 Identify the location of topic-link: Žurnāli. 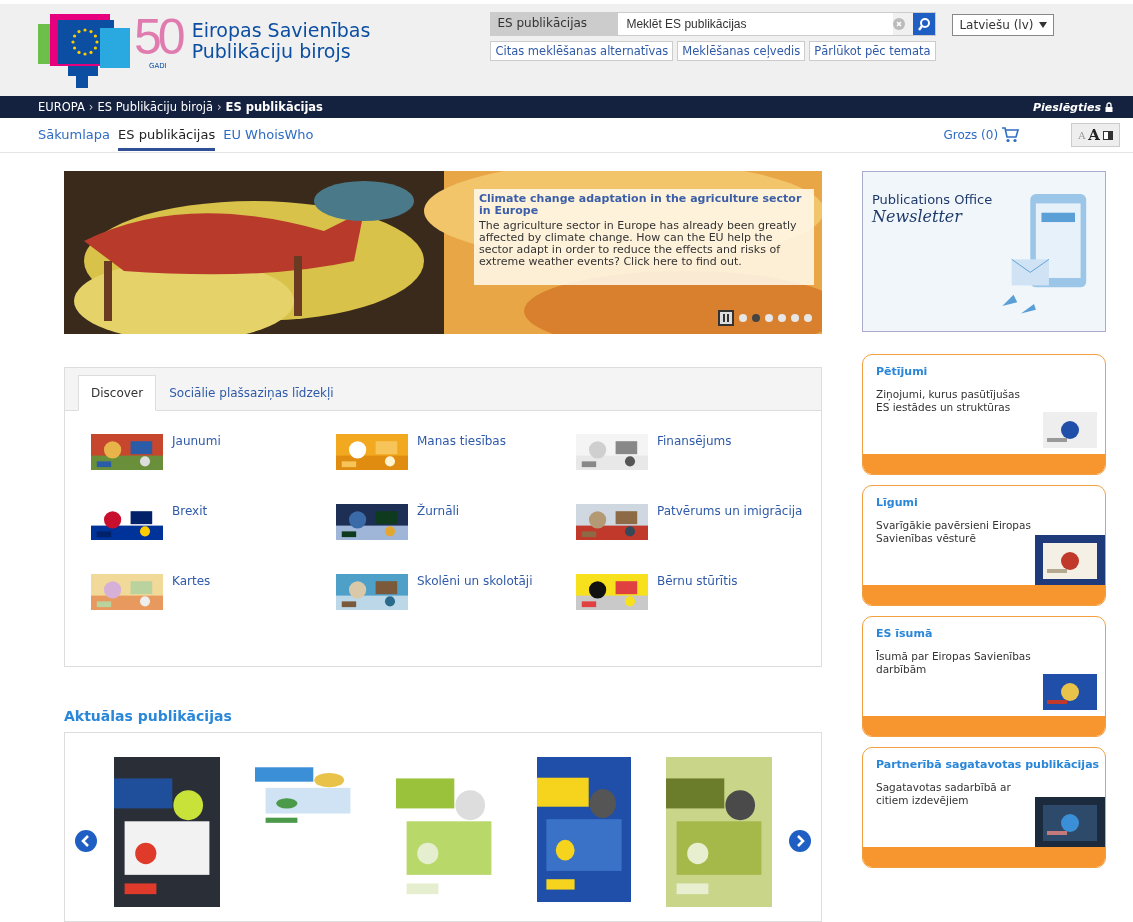
(438, 511).